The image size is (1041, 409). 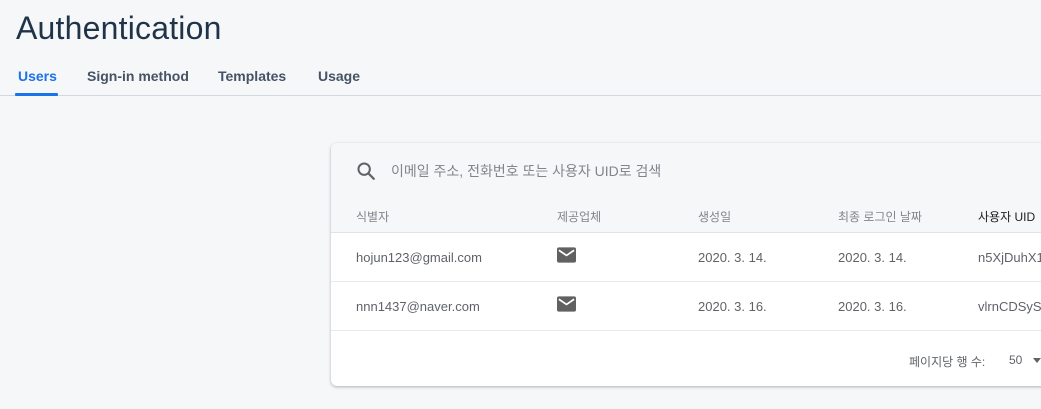 What do you see at coordinates (732, 306) in the screenshot?
I see `created-date: 2020. 3. 16.` at bounding box center [732, 306].